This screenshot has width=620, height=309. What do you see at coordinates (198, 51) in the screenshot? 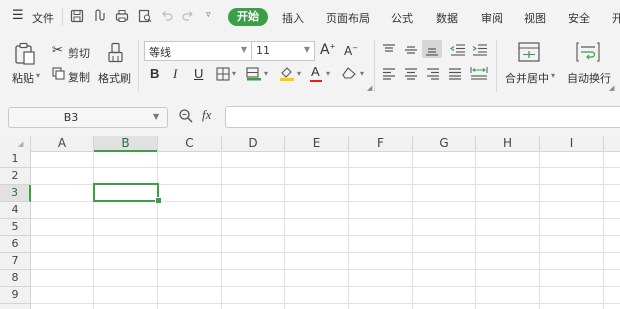
I see `font-name-select: 等线 ▼` at bounding box center [198, 51].